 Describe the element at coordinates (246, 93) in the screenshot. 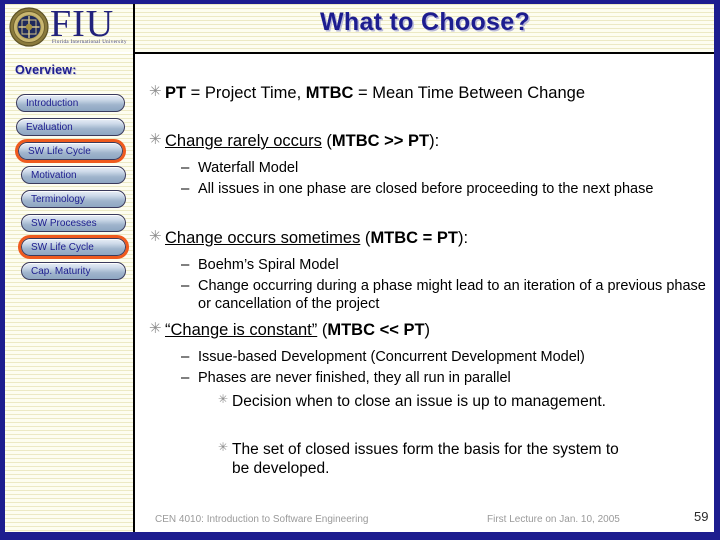

I see `pt-definition: = Project Time,` at that location.